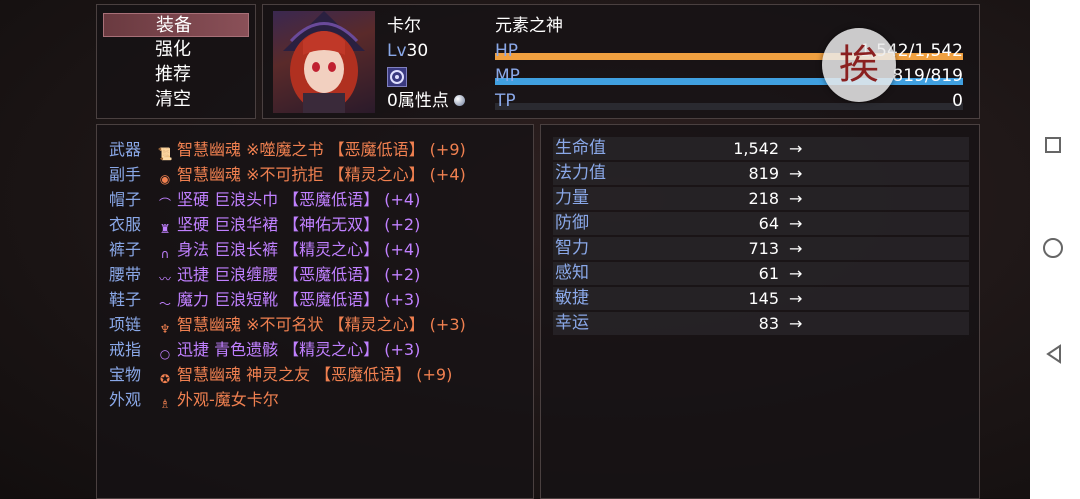  What do you see at coordinates (397, 77) in the screenshot?
I see `state-icon` at bounding box center [397, 77].